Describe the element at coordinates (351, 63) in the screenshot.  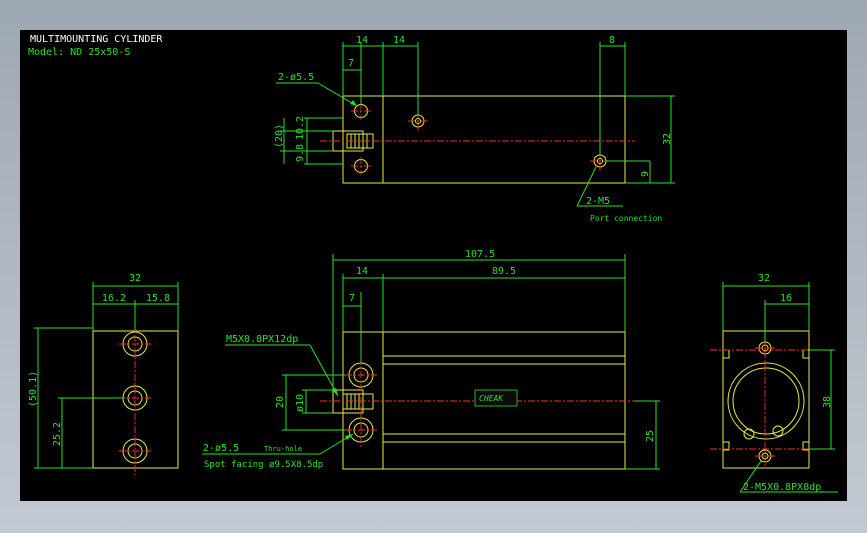
I see `dim-top-7: 7` at that location.